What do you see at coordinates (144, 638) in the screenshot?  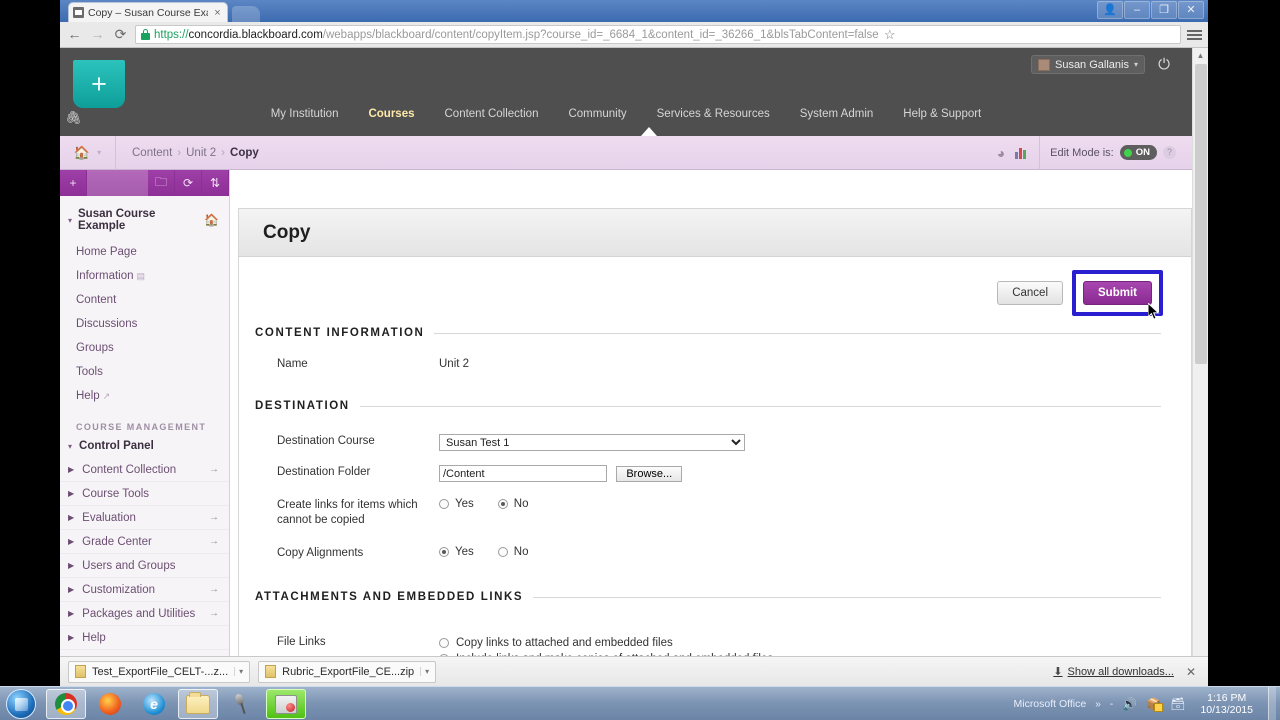 I see `control-panel-item-help: ▶ Help` at bounding box center [144, 638].